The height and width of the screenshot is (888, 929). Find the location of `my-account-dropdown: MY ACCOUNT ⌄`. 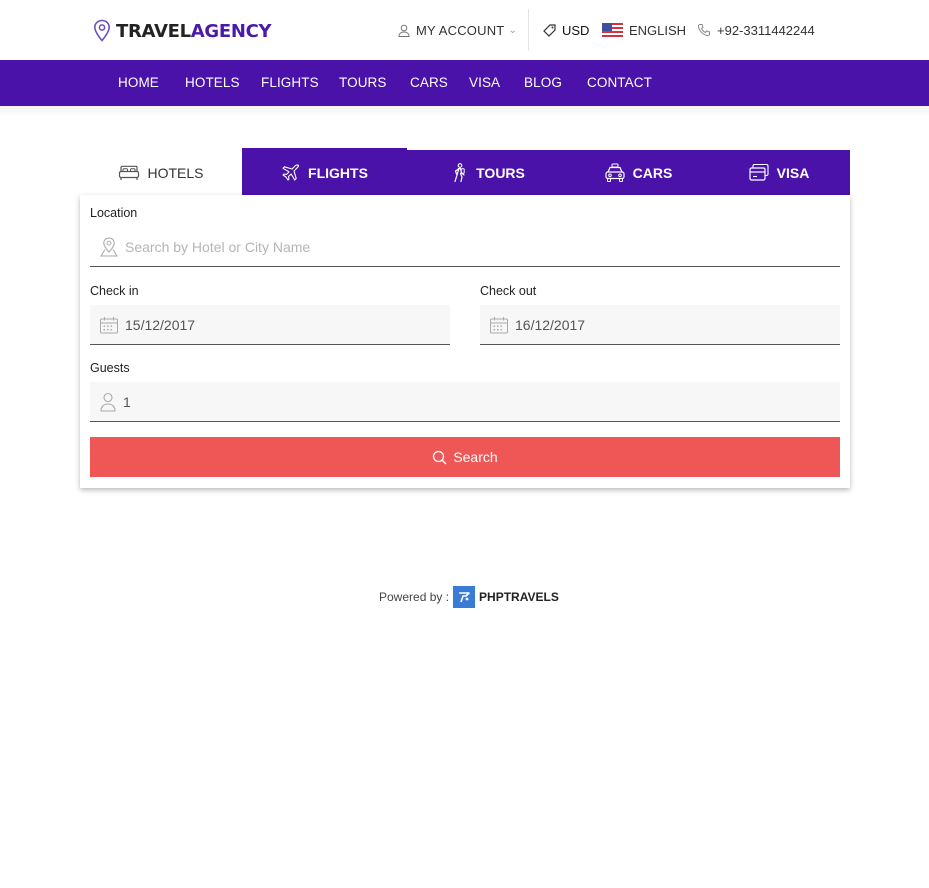

my-account-dropdown: MY ACCOUNT ⌄ is located at coordinates (457, 30).